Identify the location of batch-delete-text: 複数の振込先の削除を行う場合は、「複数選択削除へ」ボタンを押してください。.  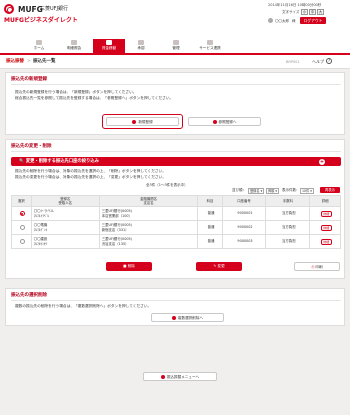
(83, 306).